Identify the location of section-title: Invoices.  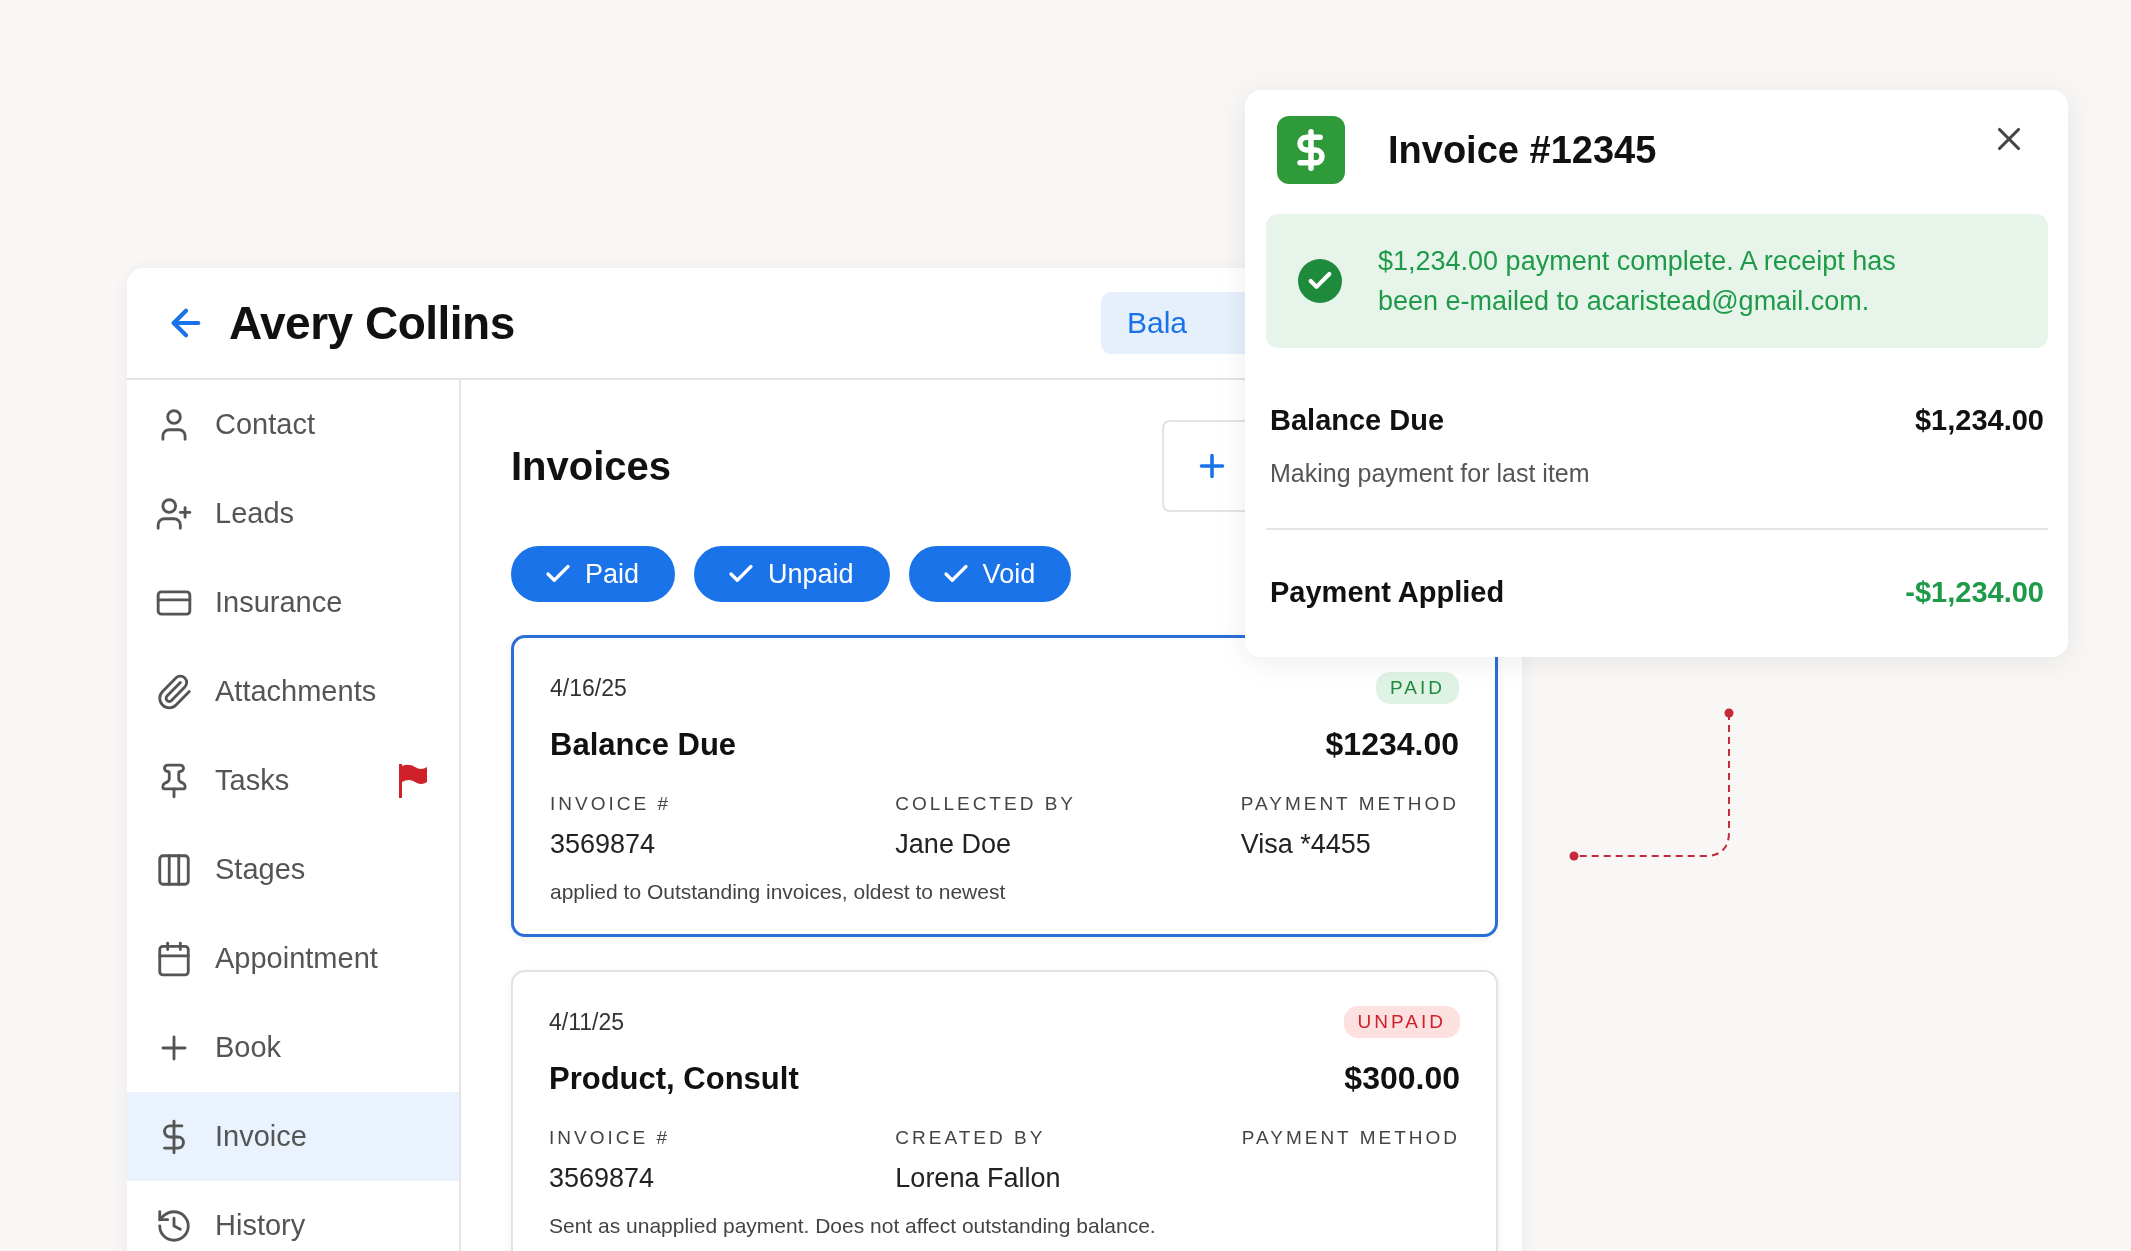
(591, 466).